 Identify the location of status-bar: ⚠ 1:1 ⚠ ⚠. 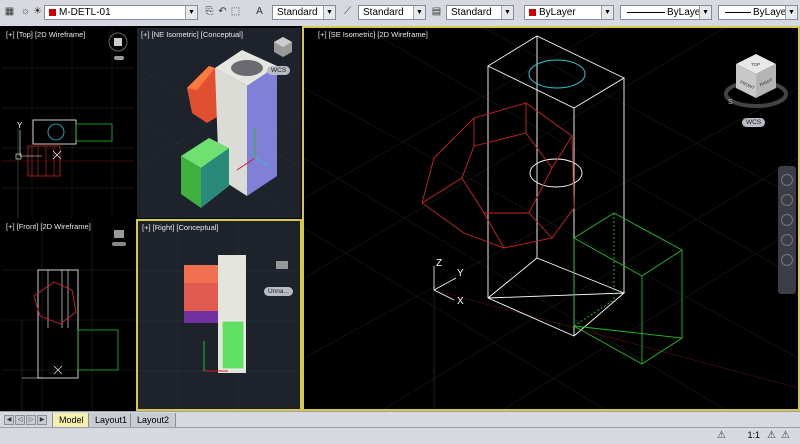
(400, 435).